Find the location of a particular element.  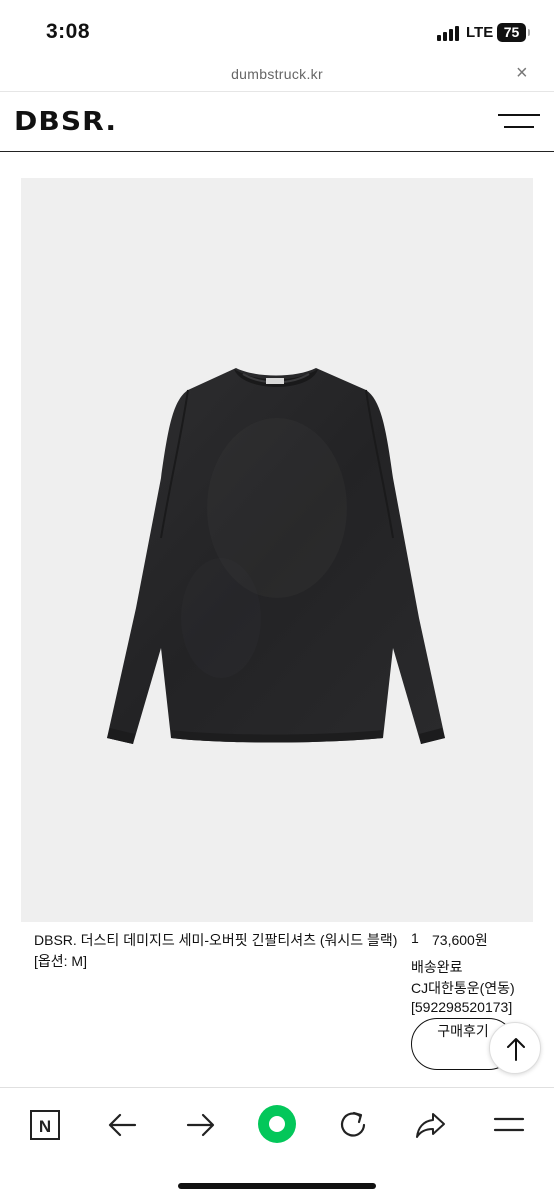

share-button is located at coordinates (431, 1124).